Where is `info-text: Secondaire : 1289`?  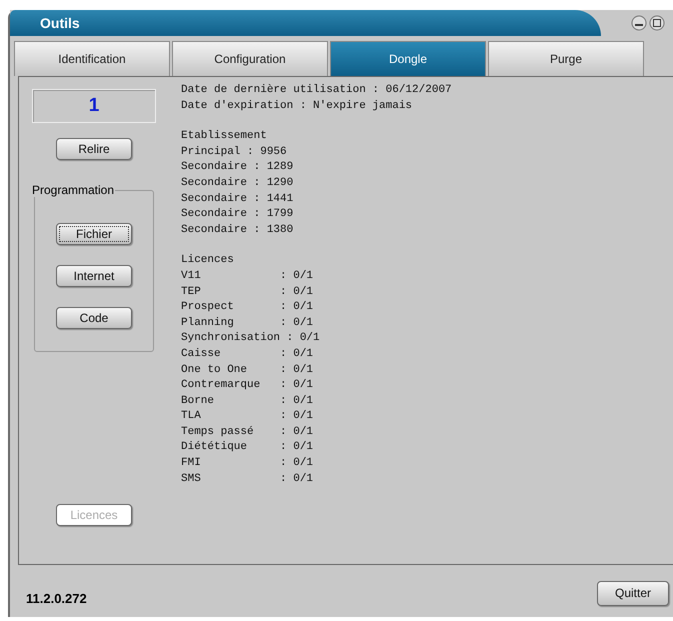
info-text: Secondaire : 1289 is located at coordinates (237, 168).